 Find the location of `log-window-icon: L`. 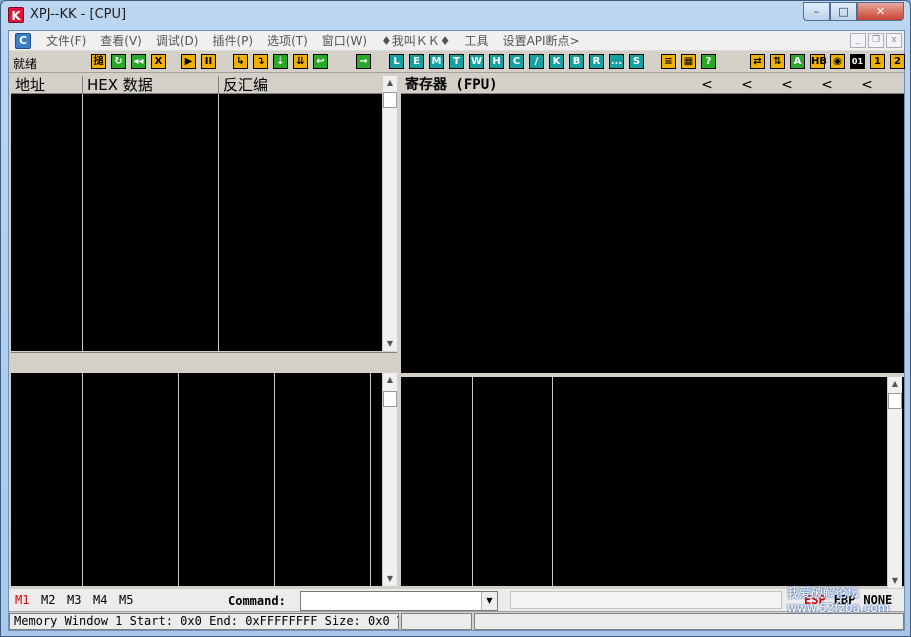

log-window-icon: L is located at coordinates (396, 61).